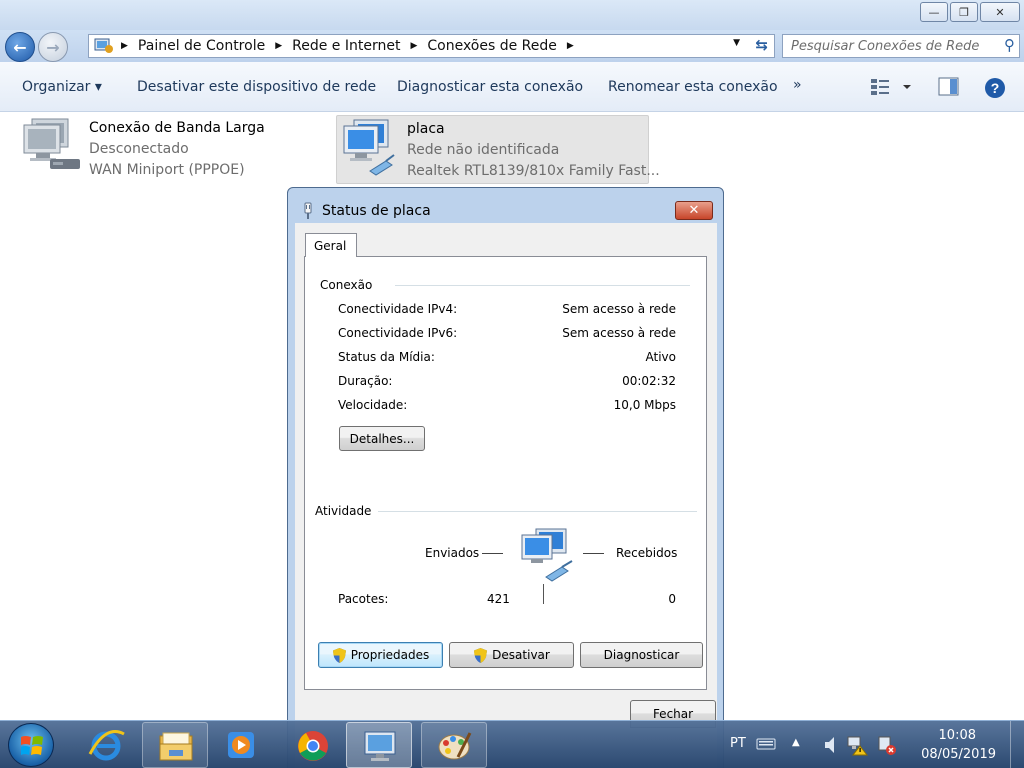 This screenshot has width=1024, height=768. I want to click on action-center-icon, so click(887, 745).